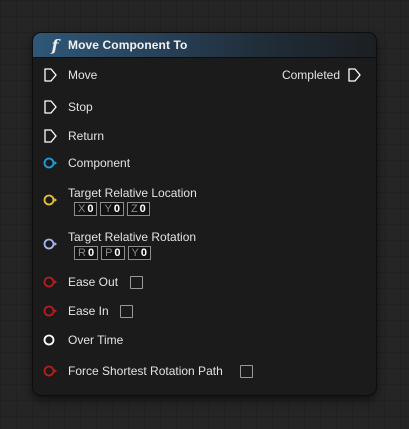 The width and height of the screenshot is (409, 429). I want to click on pin-label-ease-out: Ease Out, so click(93, 282).